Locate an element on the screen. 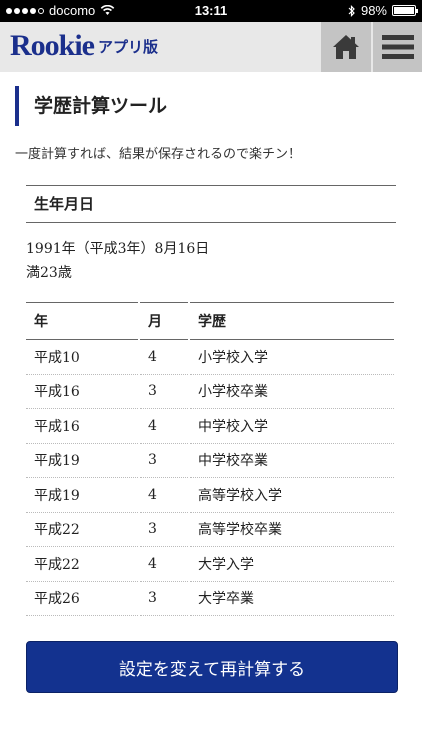  home-icon is located at coordinates (346, 47).